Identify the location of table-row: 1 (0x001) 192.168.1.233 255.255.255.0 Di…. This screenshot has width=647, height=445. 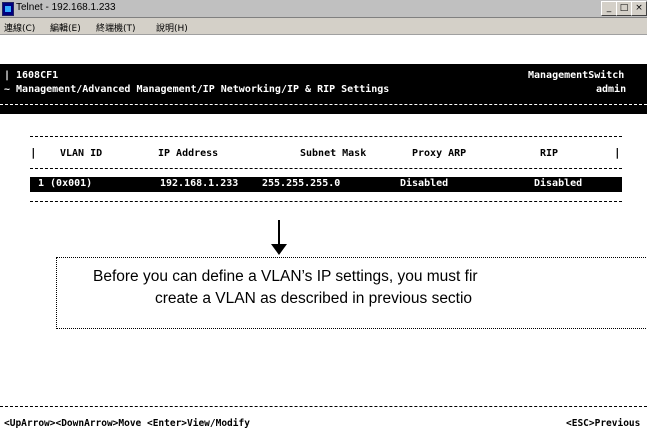
(326, 184).